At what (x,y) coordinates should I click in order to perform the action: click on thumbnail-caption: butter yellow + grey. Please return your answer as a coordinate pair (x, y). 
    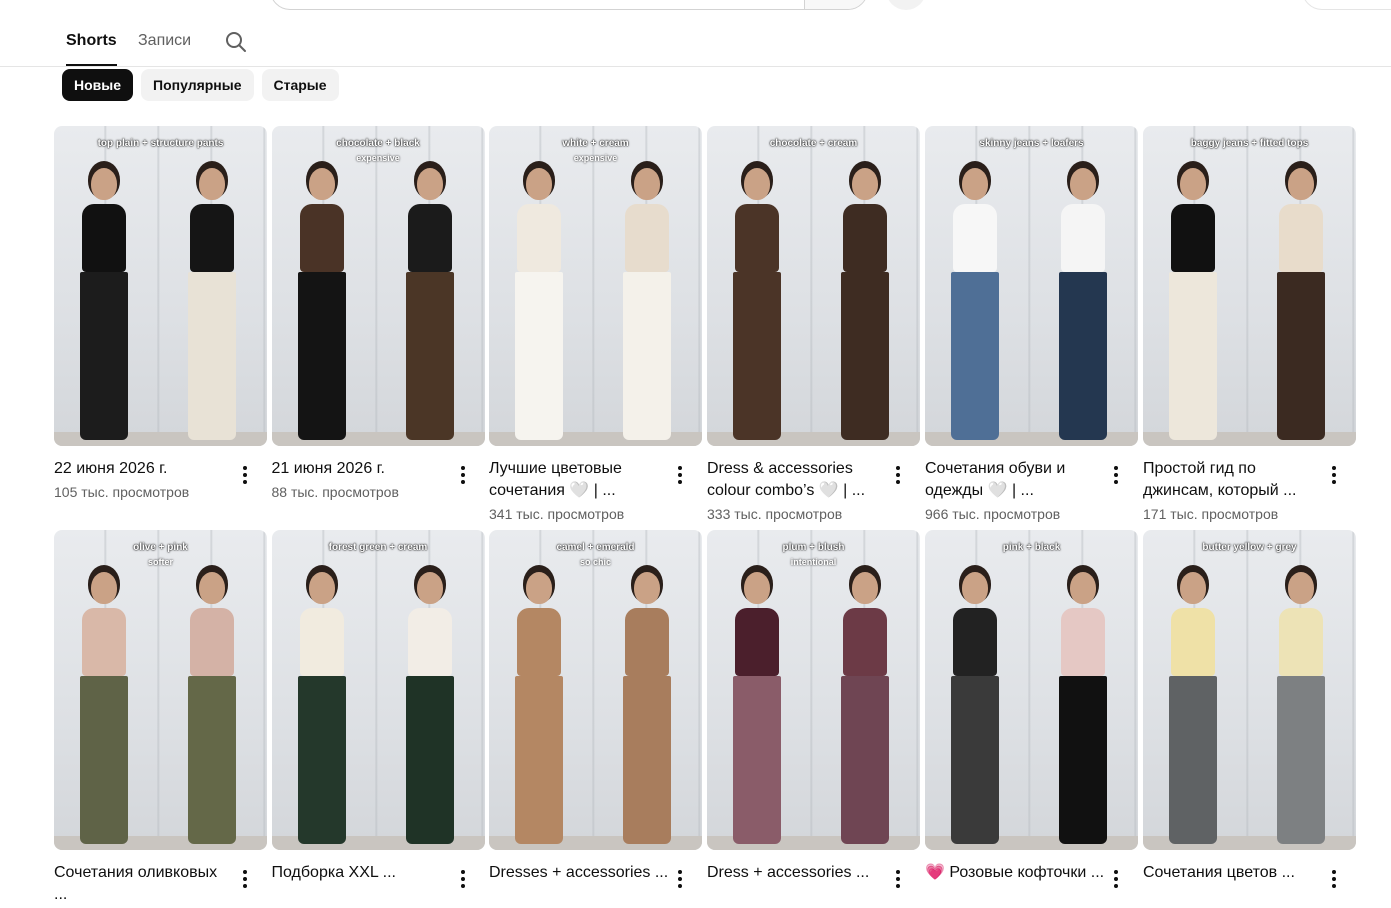
    Looking at the image, I should click on (1249, 547).